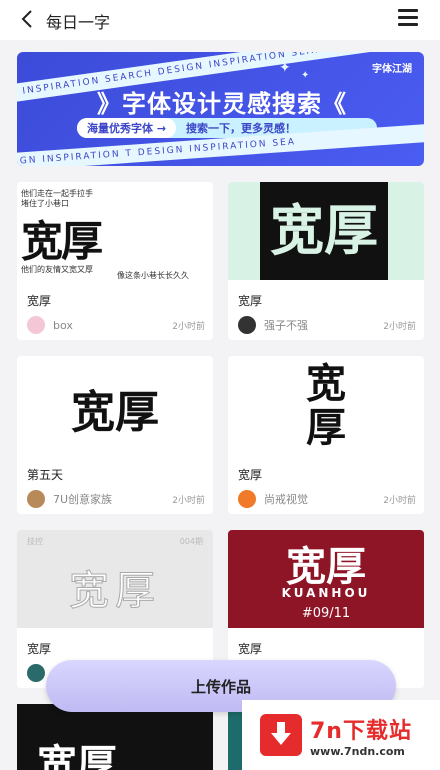 The width and height of the screenshot is (440, 770). I want to click on banner-headline: 》字体设计灵感搜索《, so click(222, 104).